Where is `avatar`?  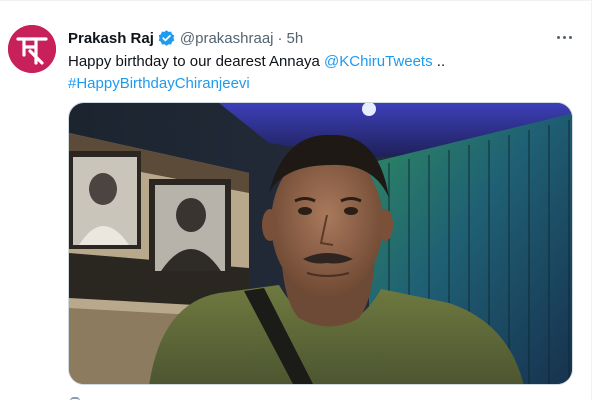 avatar is located at coordinates (32, 49).